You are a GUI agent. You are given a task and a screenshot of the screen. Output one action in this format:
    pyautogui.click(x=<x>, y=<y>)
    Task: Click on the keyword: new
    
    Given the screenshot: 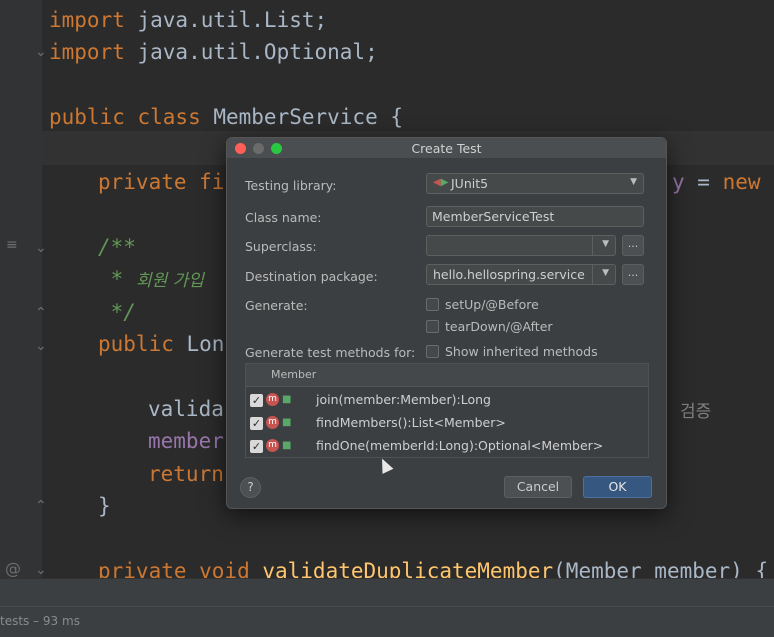 What is the action you would take?
    pyautogui.click(x=741, y=182)
    